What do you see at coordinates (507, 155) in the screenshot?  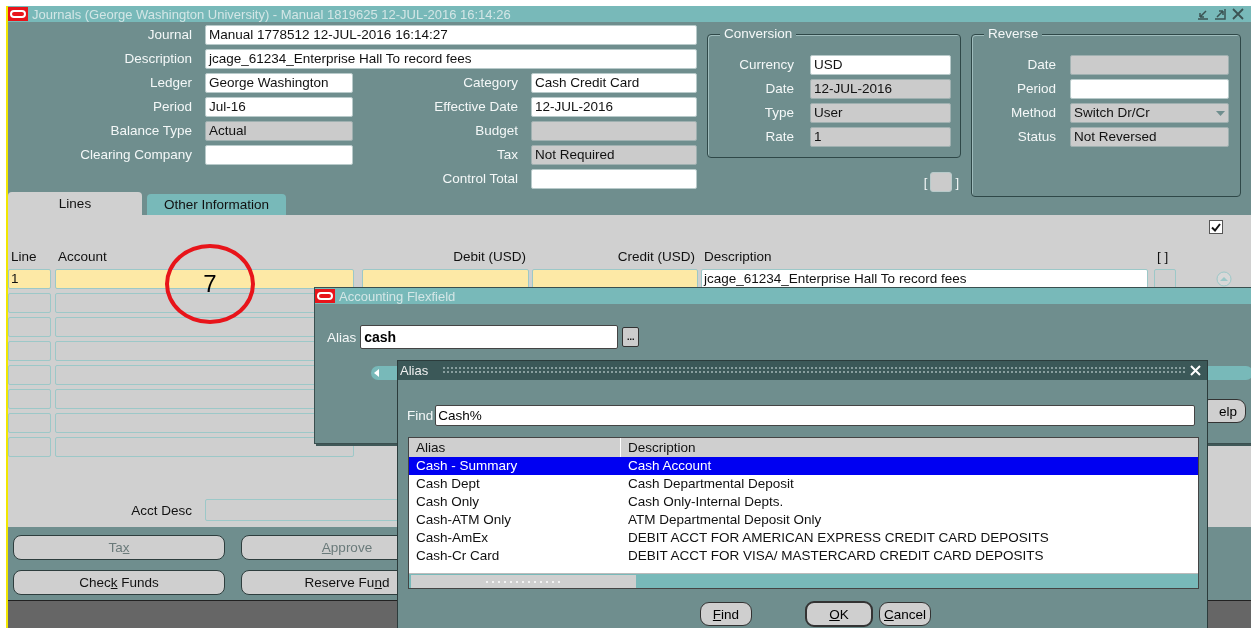 I see `field-label: Tax` at bounding box center [507, 155].